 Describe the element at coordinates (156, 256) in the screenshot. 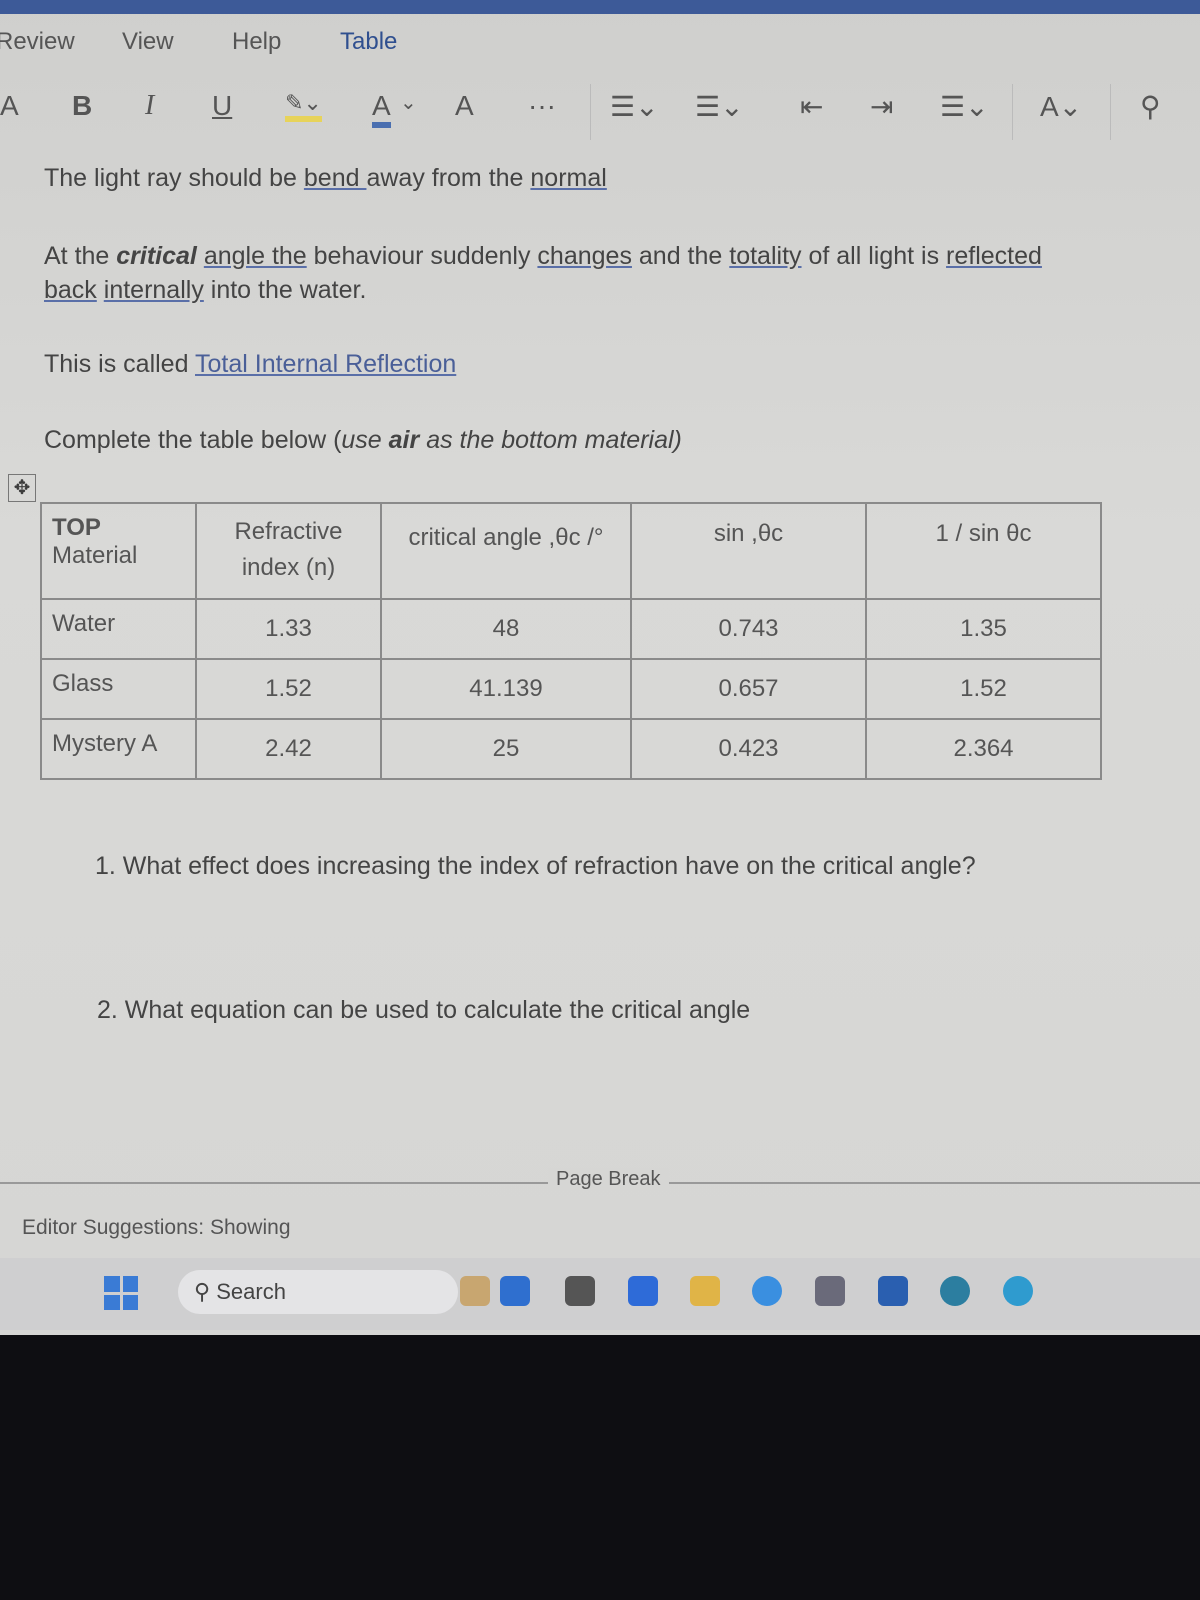

I see `text: critical` at that location.